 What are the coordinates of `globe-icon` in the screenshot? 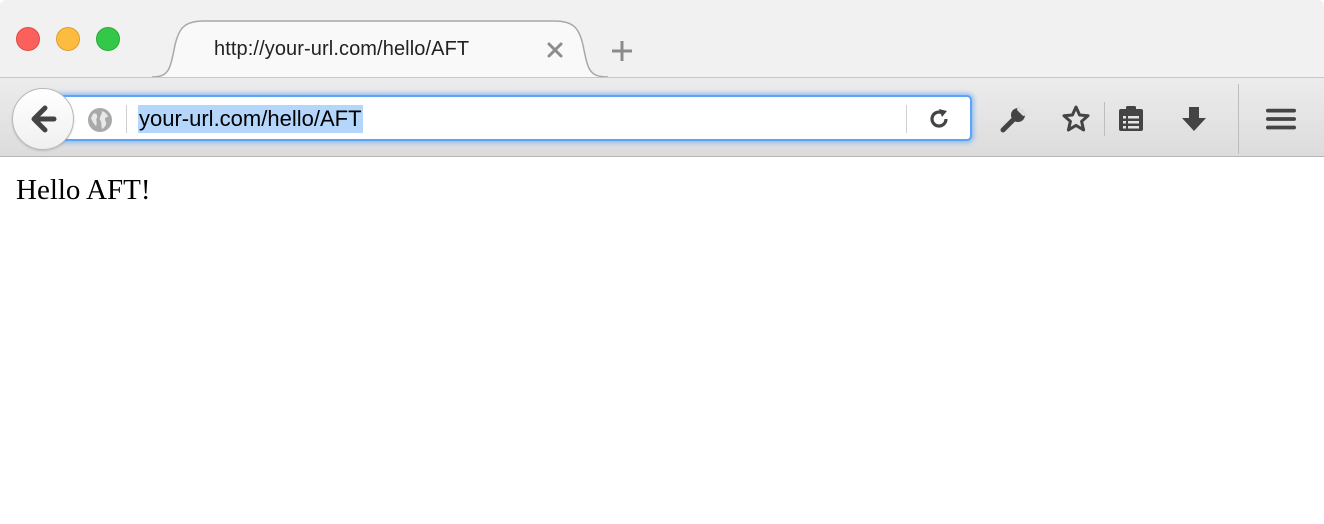 It's located at (100, 120).